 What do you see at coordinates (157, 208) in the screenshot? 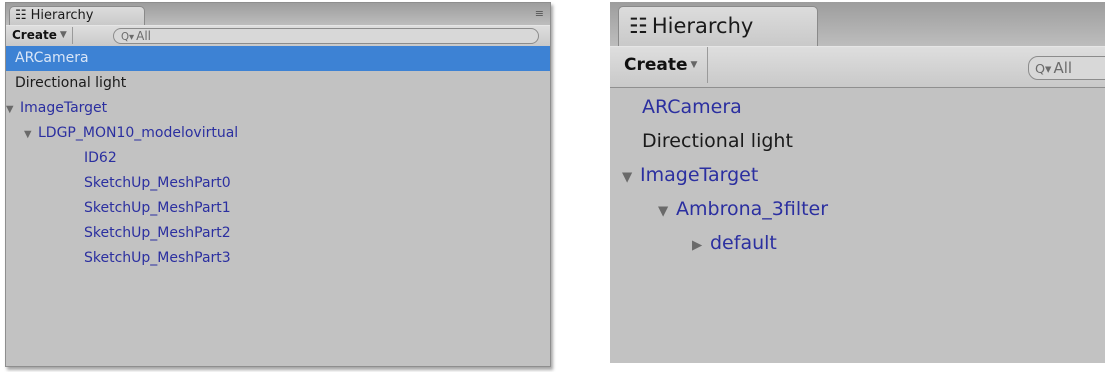
I see `tree-item-label: SketchUp_MeshPart1` at bounding box center [157, 208].